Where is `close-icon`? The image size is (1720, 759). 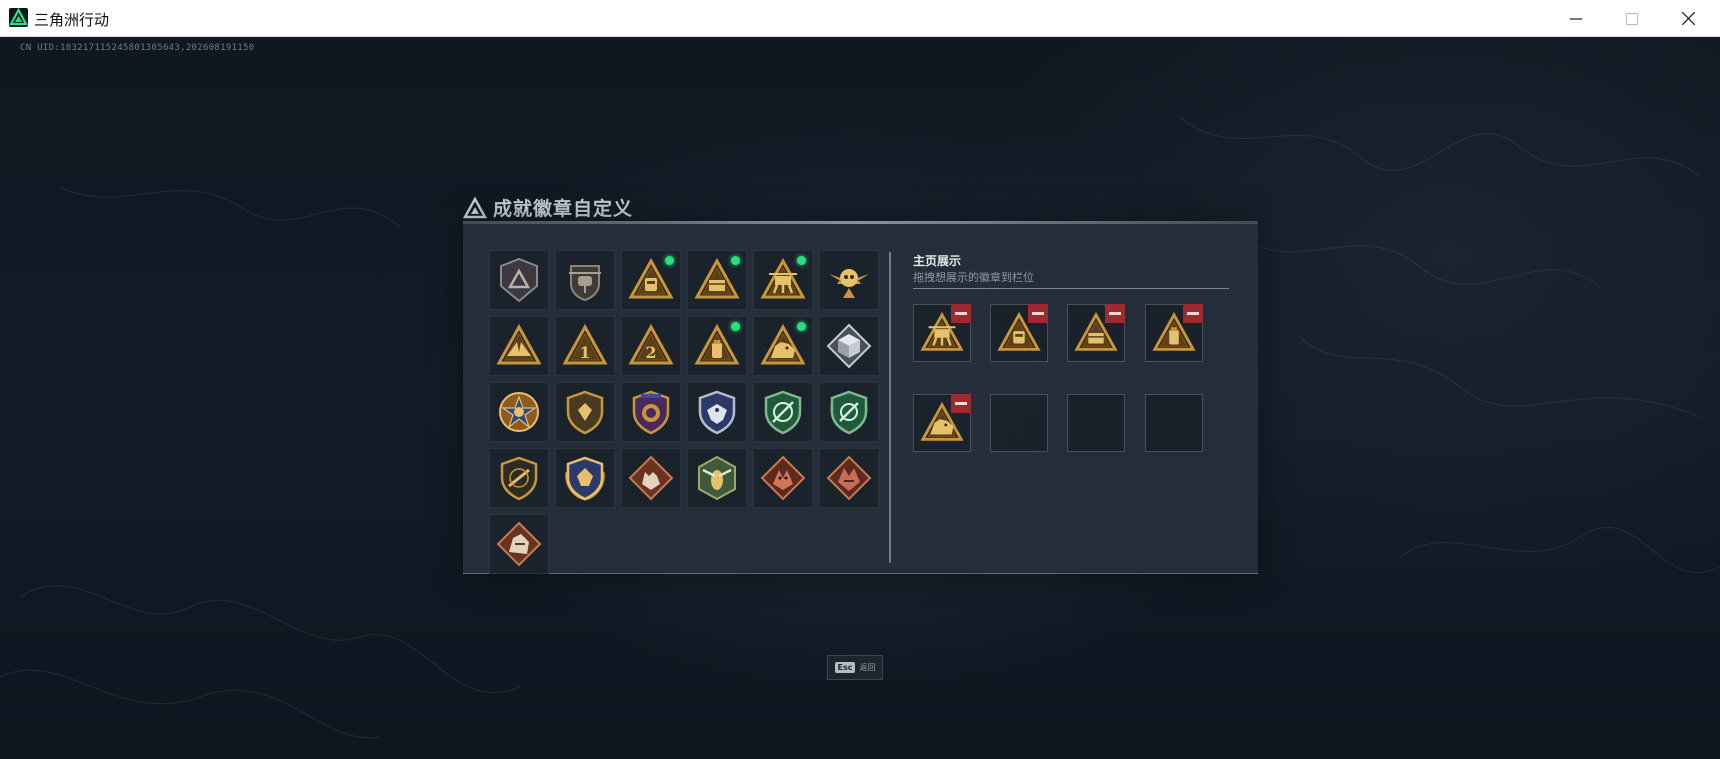 close-icon is located at coordinates (1688, 18).